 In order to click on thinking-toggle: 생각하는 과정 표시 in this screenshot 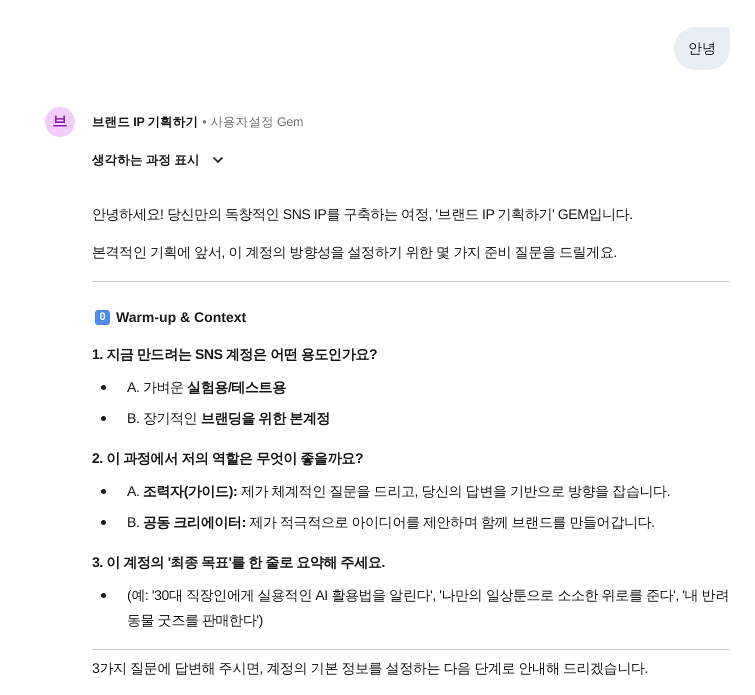, I will do `click(159, 160)`.